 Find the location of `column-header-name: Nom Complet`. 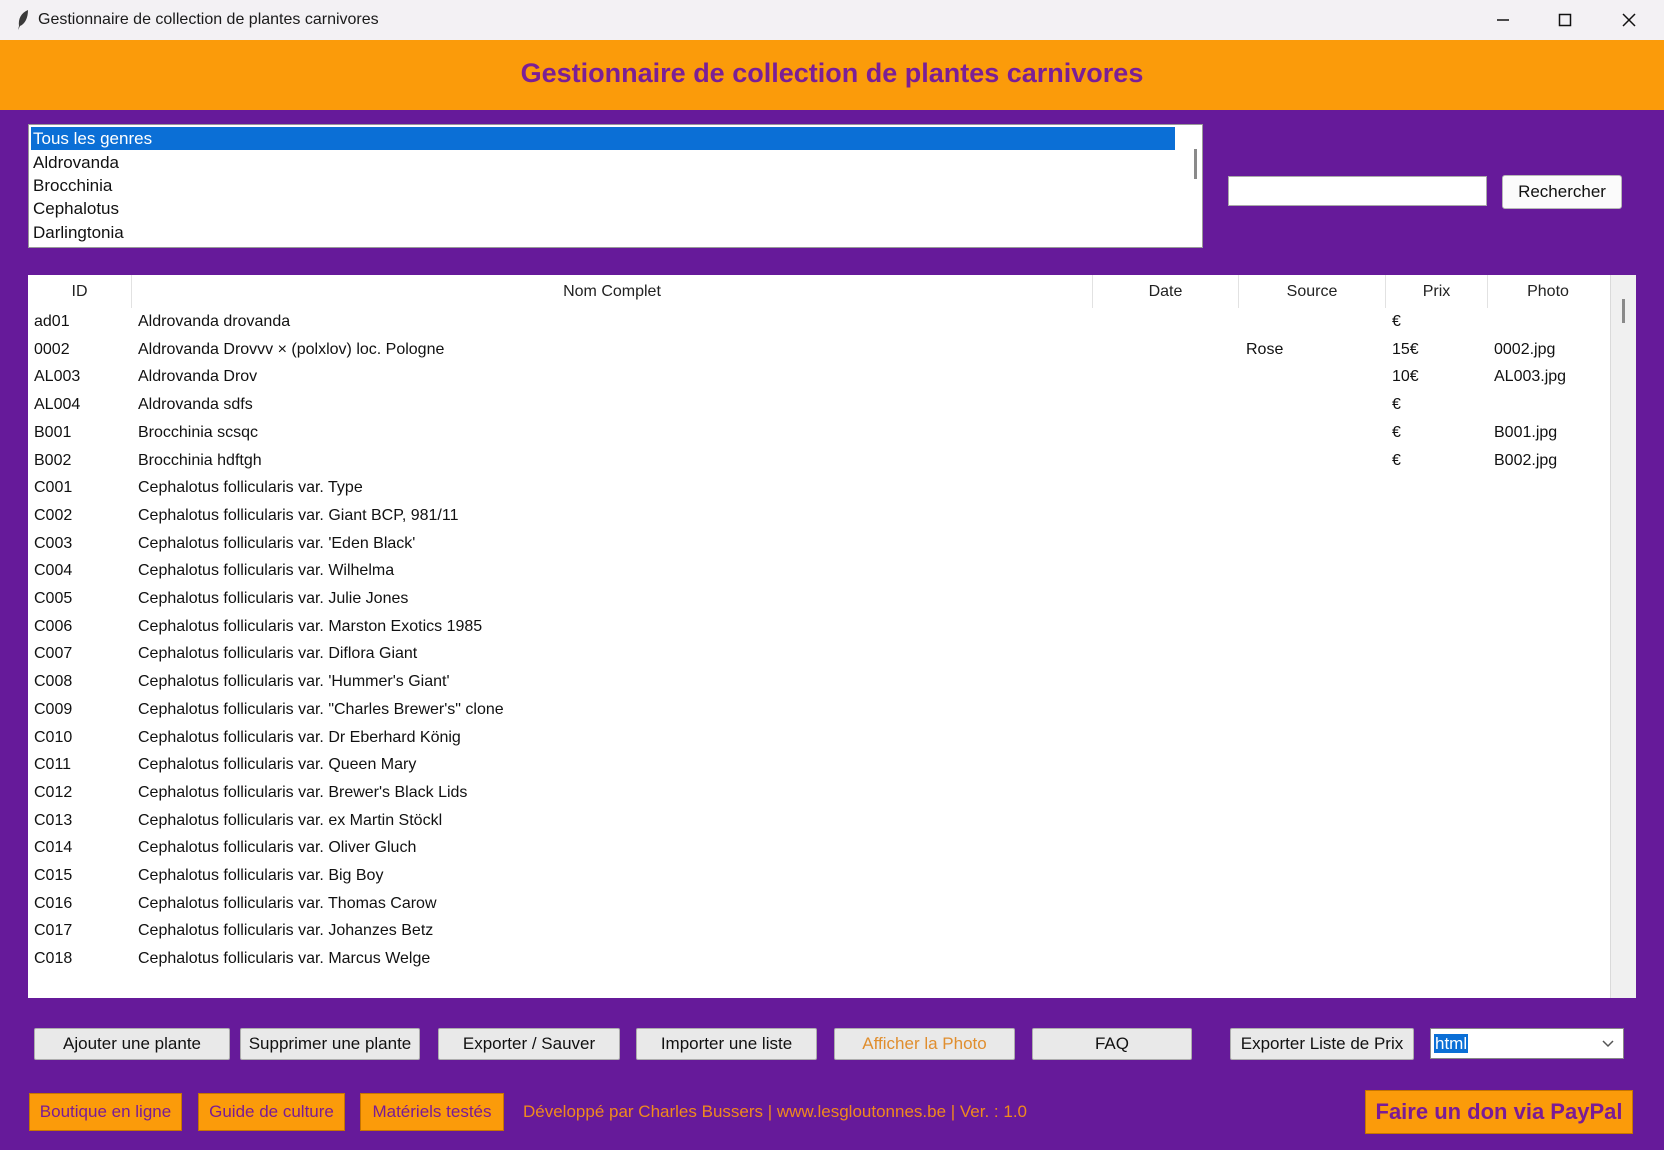

column-header-name: Nom Complet is located at coordinates (612, 291).